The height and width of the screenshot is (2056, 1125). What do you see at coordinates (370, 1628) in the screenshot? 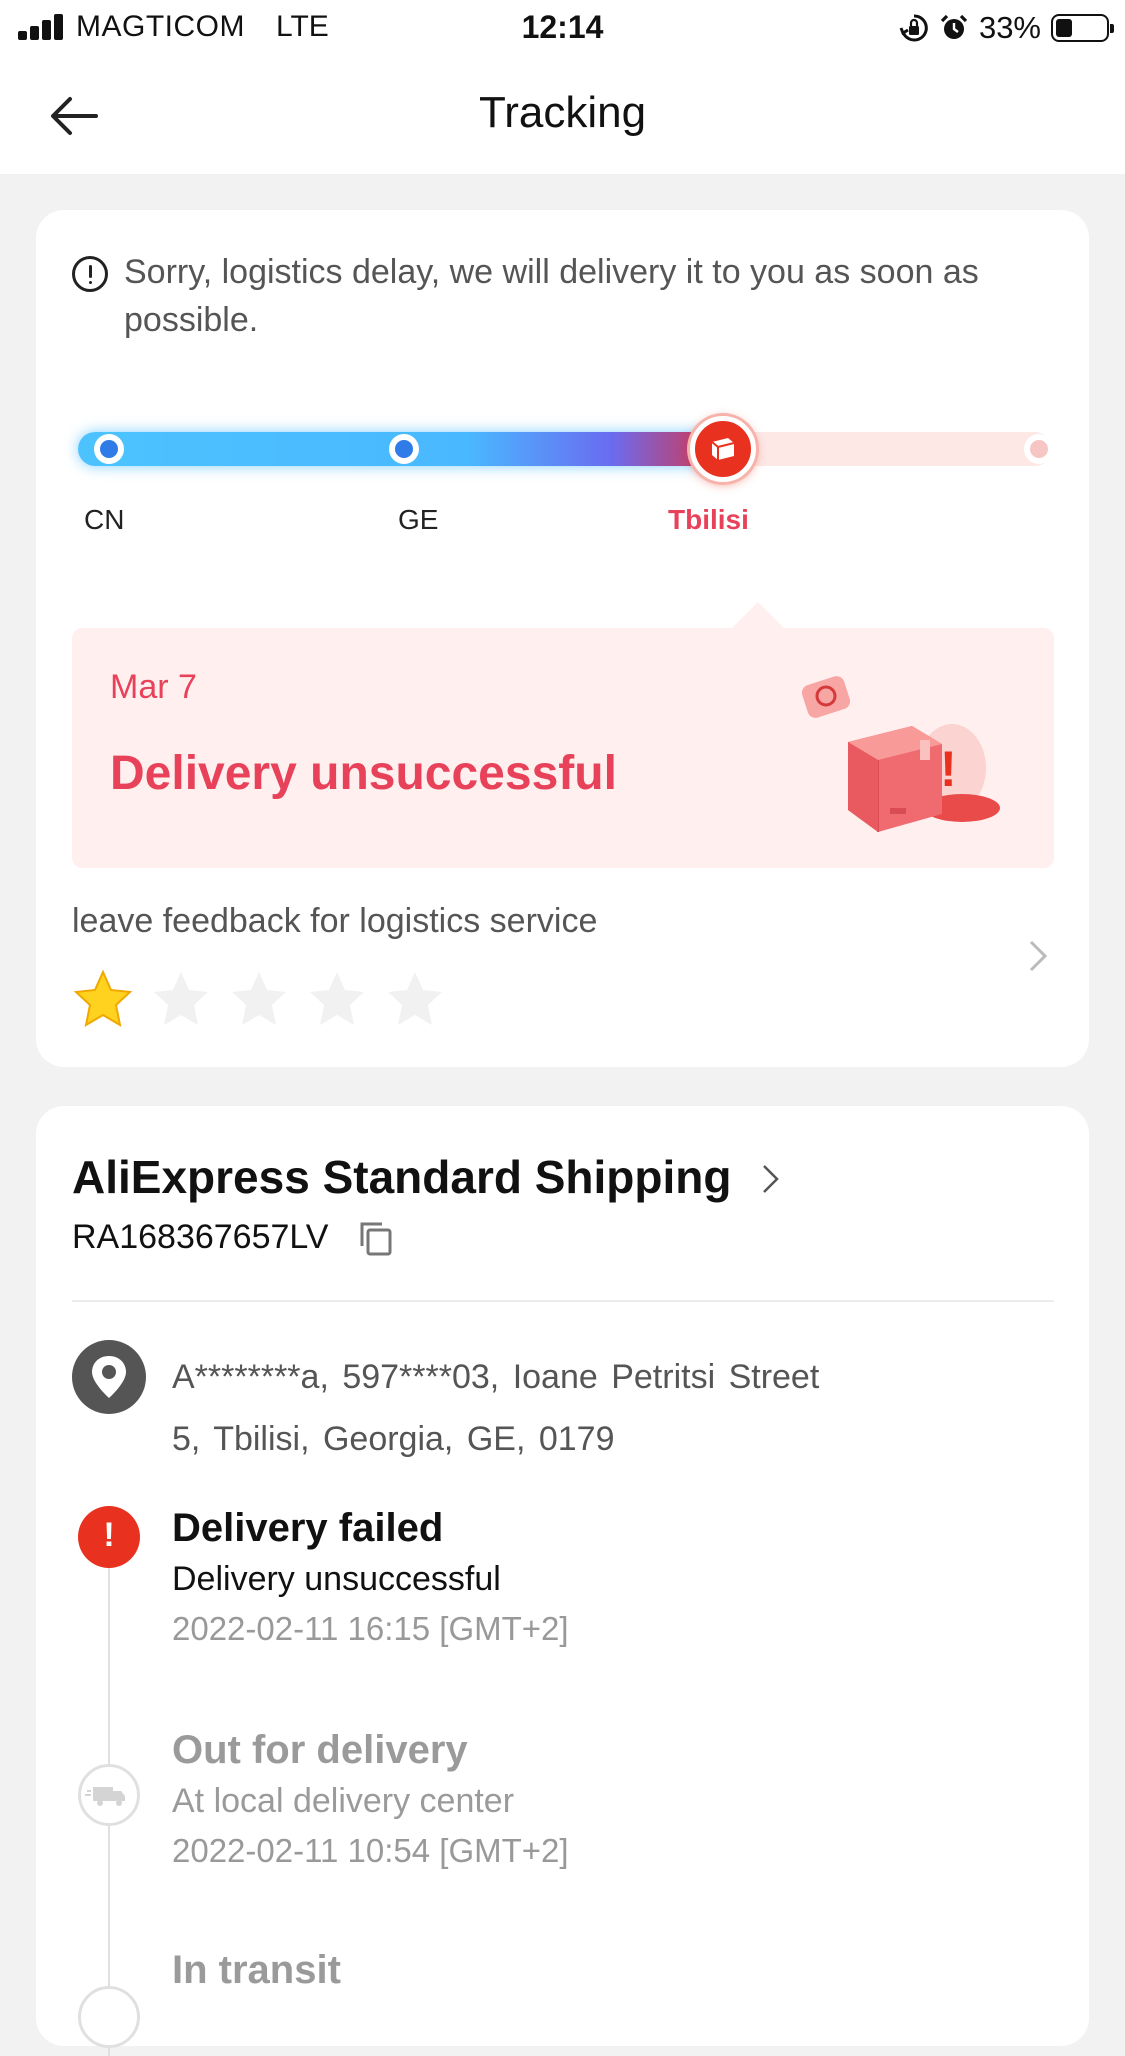
I see `event-time: 2022-02-11 16:15 [GMT+2]` at bounding box center [370, 1628].